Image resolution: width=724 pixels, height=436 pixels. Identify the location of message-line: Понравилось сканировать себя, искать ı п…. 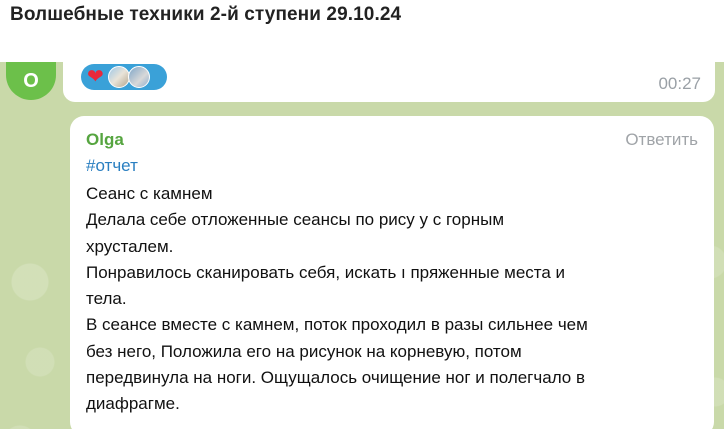
(326, 272).